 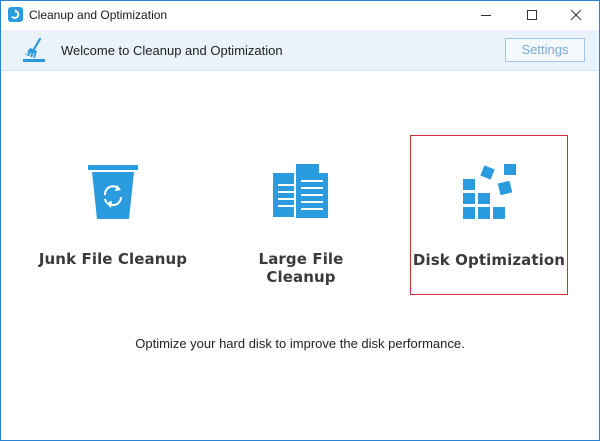 What do you see at coordinates (489, 191) in the screenshot?
I see `disk-blocks-icon` at bounding box center [489, 191].